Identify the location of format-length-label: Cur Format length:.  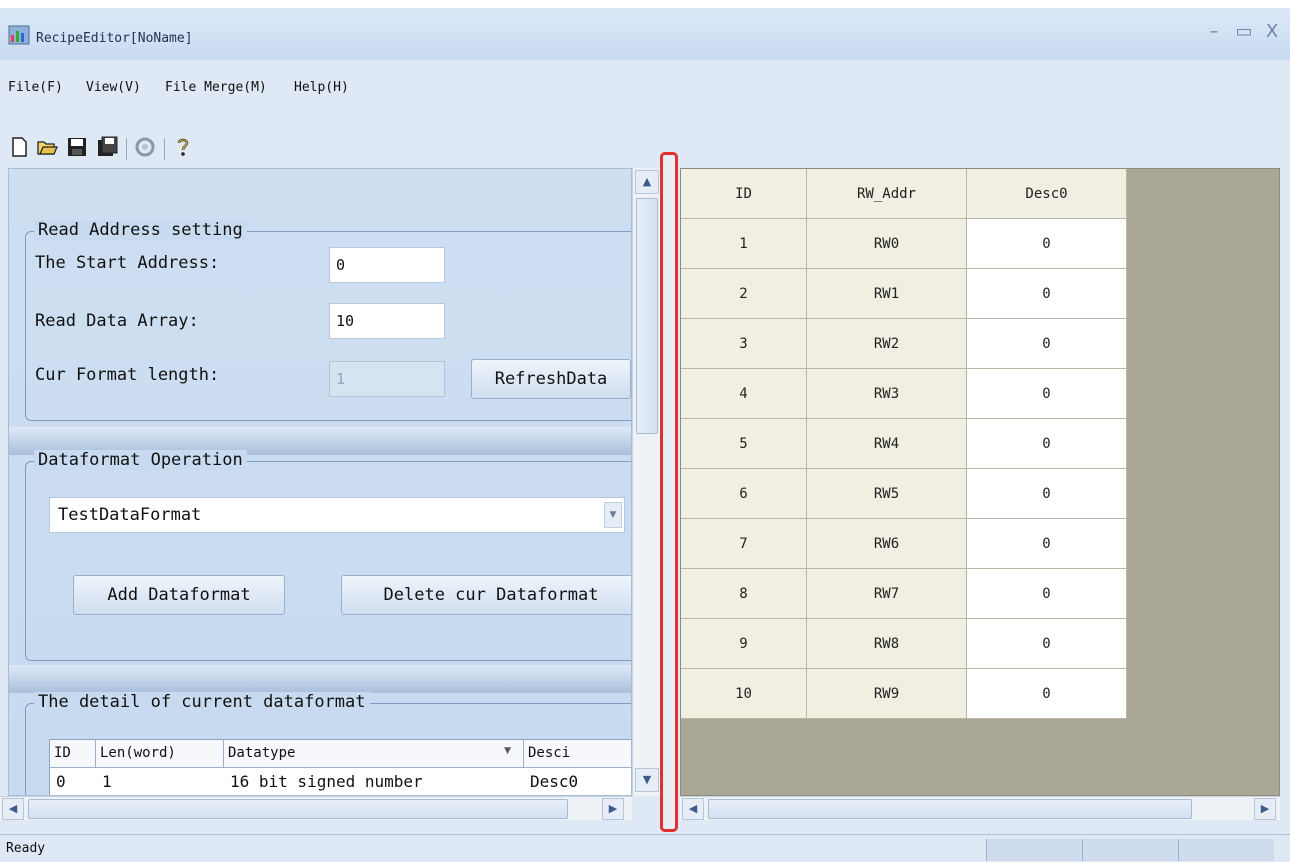
(127, 375).